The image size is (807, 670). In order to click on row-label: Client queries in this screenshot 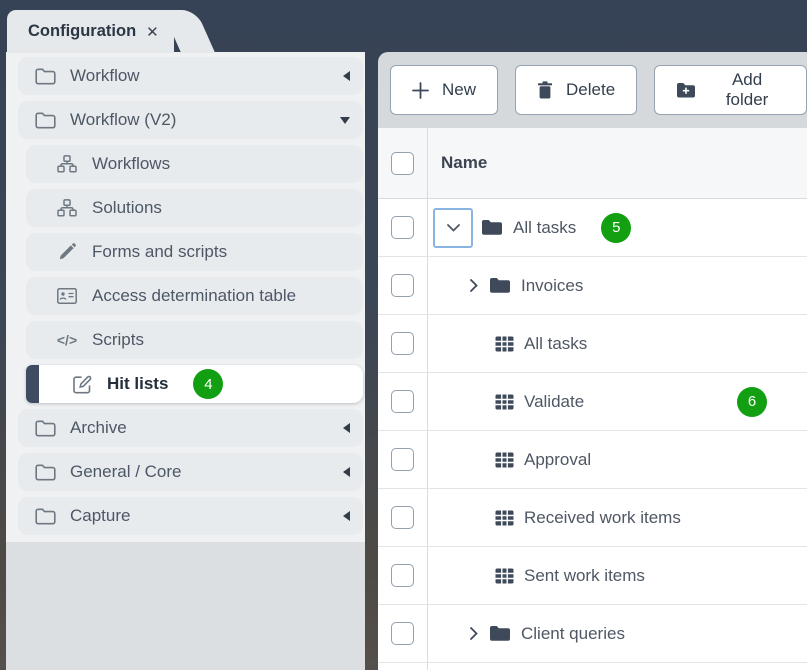, I will do `click(573, 633)`.